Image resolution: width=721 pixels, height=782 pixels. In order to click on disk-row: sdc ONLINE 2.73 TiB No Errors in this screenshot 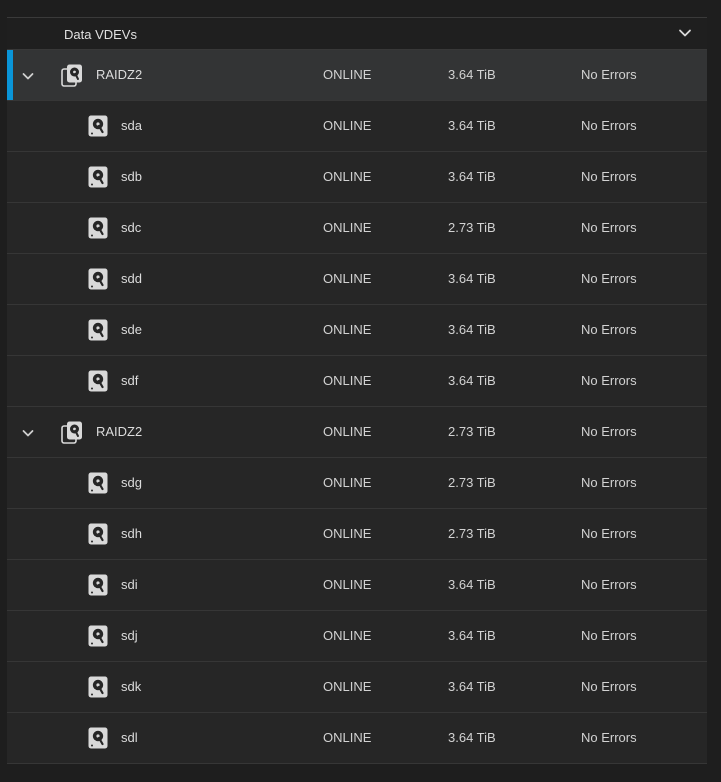, I will do `click(357, 228)`.